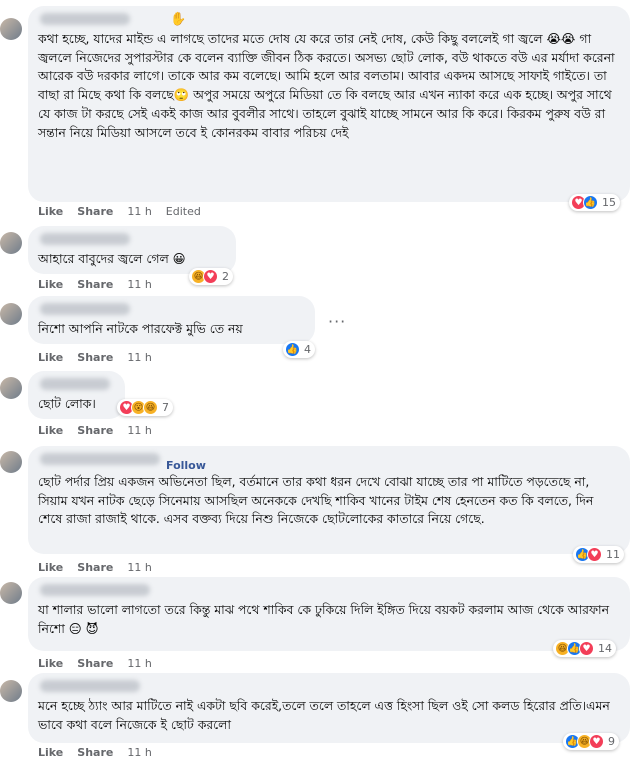  I want to click on comment-bubble: ছোট লোক।, so click(76, 395).